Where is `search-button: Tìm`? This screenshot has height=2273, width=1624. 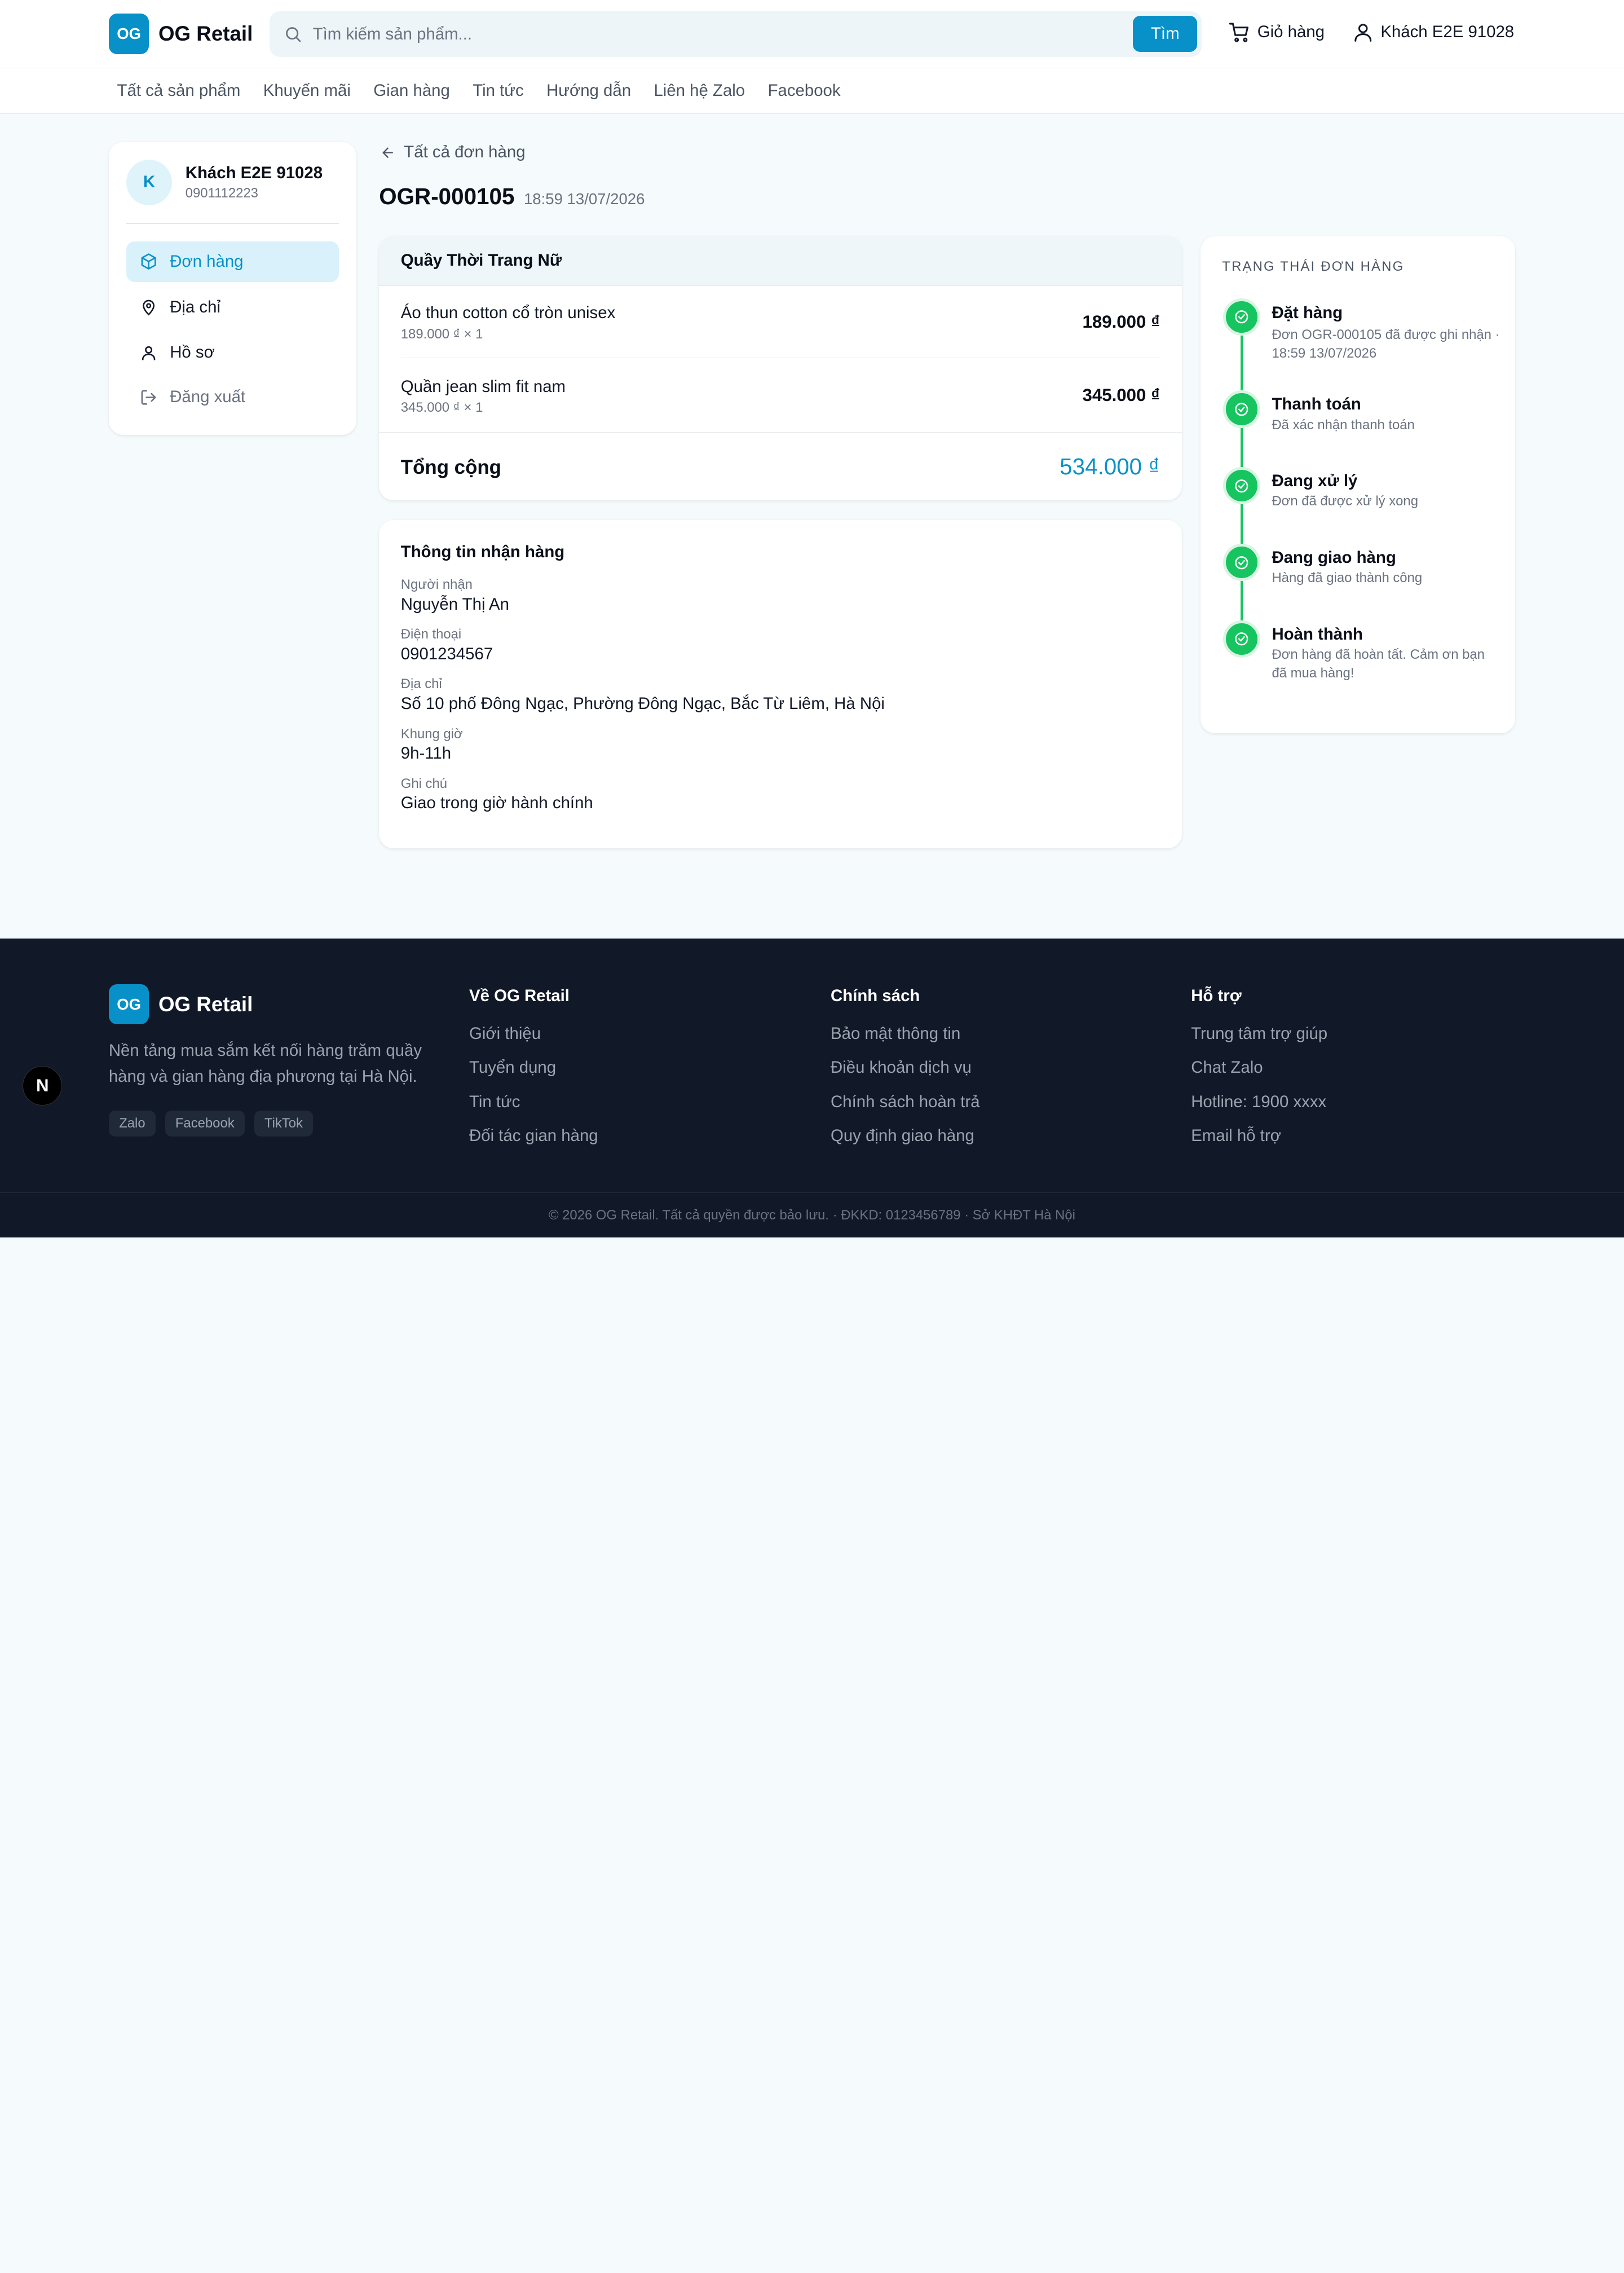 search-button: Tìm is located at coordinates (1165, 33).